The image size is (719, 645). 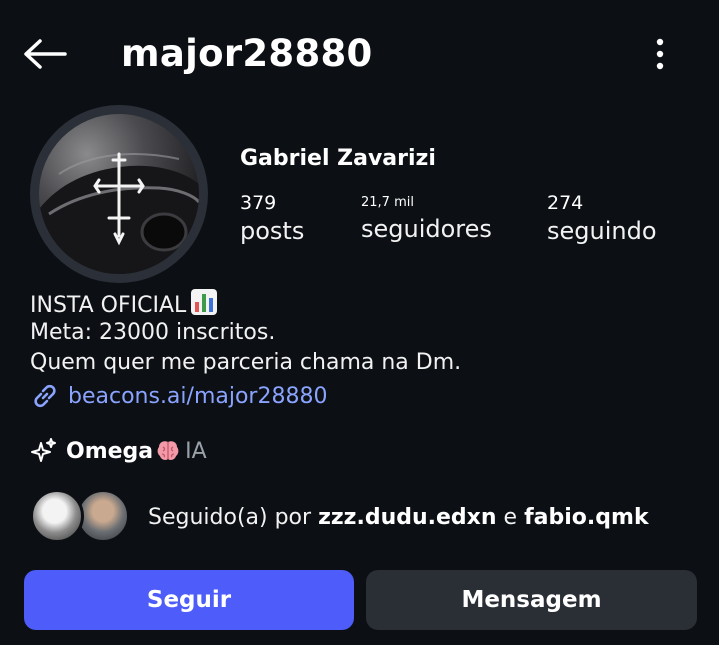 What do you see at coordinates (407, 517) in the screenshot?
I see `followed-by-user-1: zzz.dudu.edxn` at bounding box center [407, 517].